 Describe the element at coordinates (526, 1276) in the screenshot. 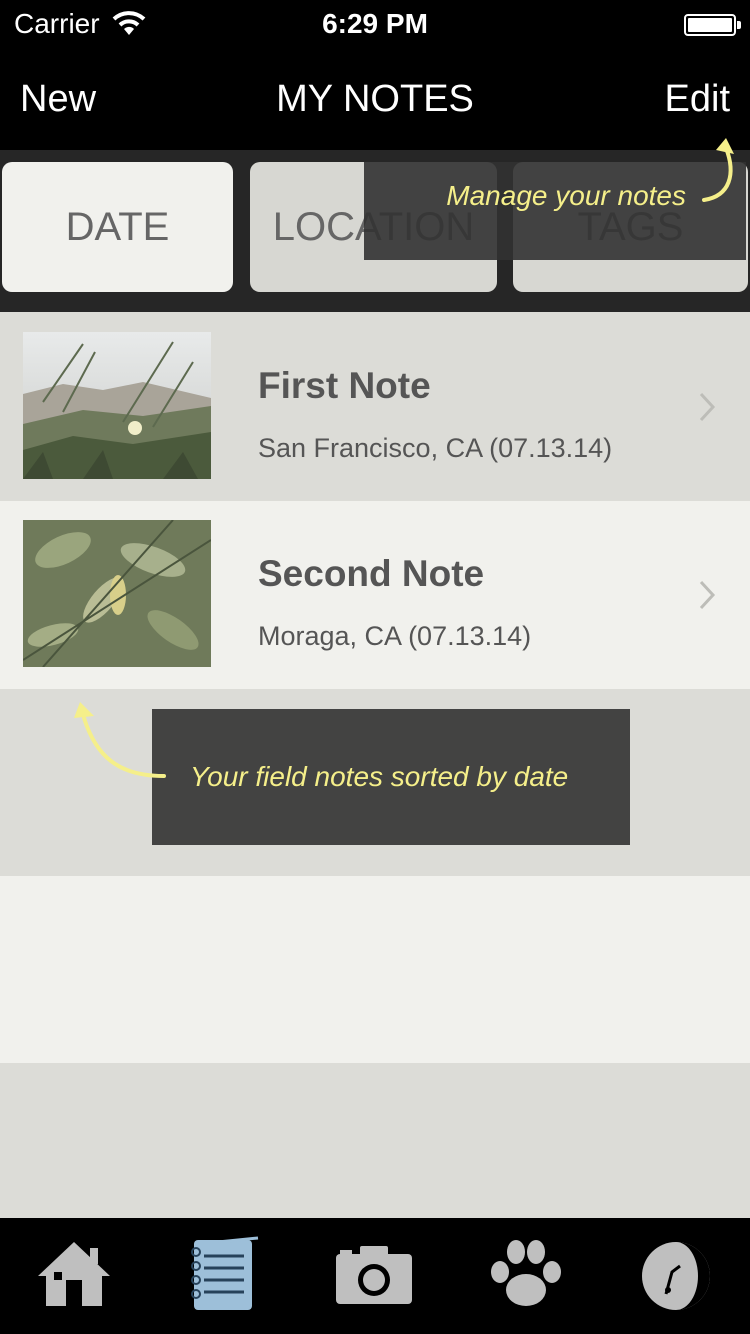

I see `tab-animals` at that location.